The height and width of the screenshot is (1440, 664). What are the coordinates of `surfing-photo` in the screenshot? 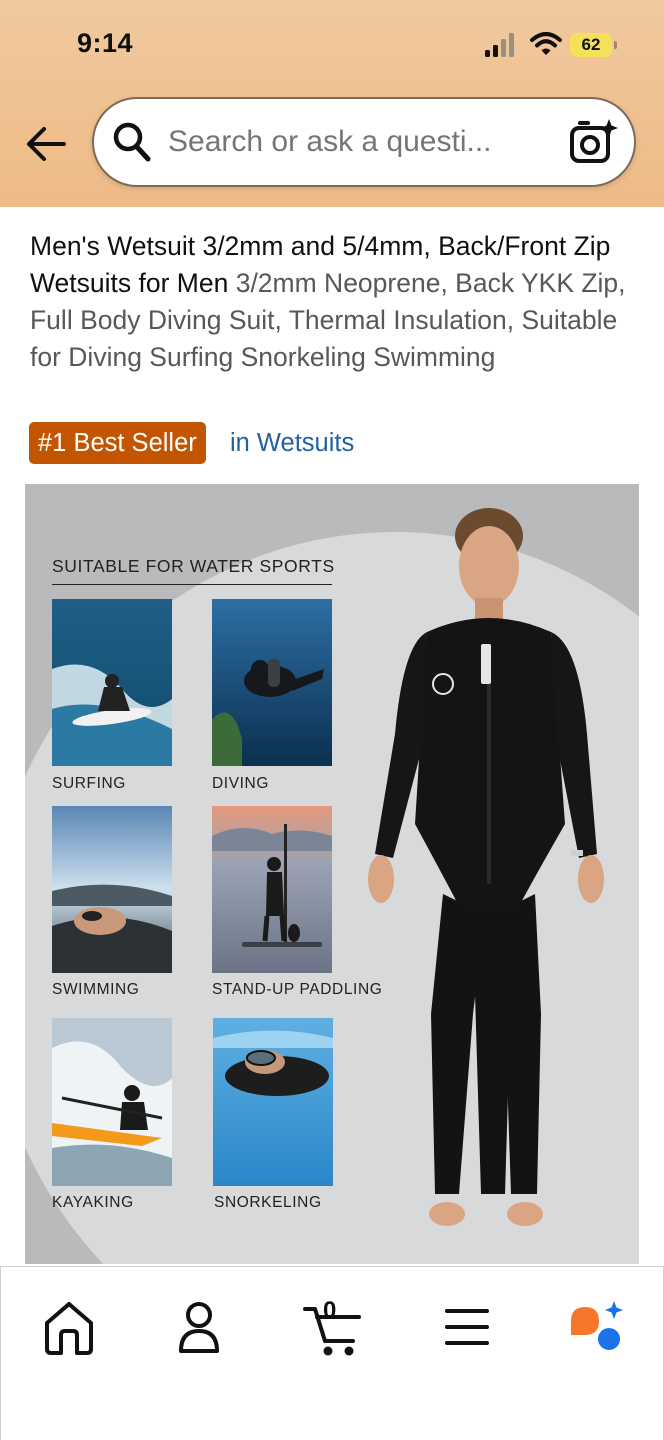 It's located at (112, 682).